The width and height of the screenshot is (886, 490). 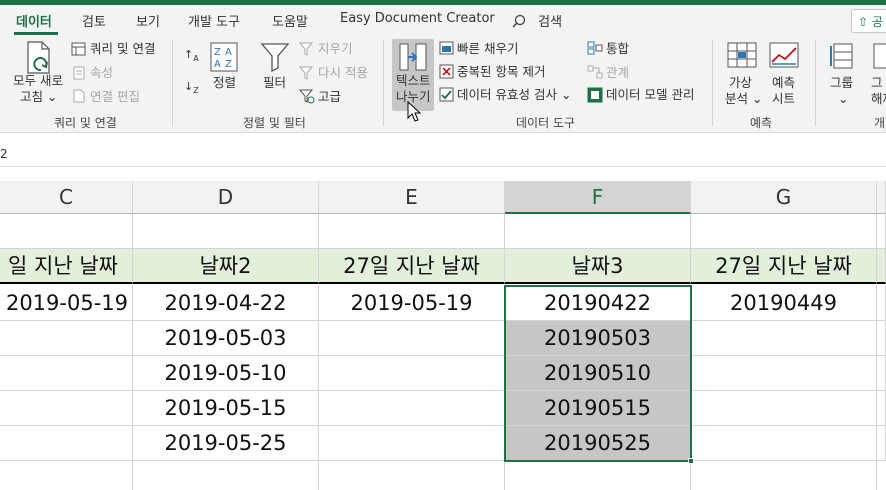 I want to click on table-cell: 20190515, so click(x=598, y=408).